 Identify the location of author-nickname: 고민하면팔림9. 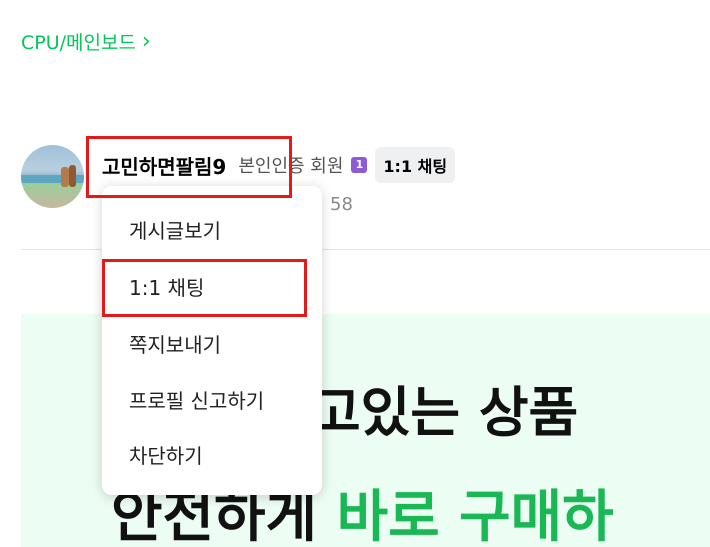
(164, 165).